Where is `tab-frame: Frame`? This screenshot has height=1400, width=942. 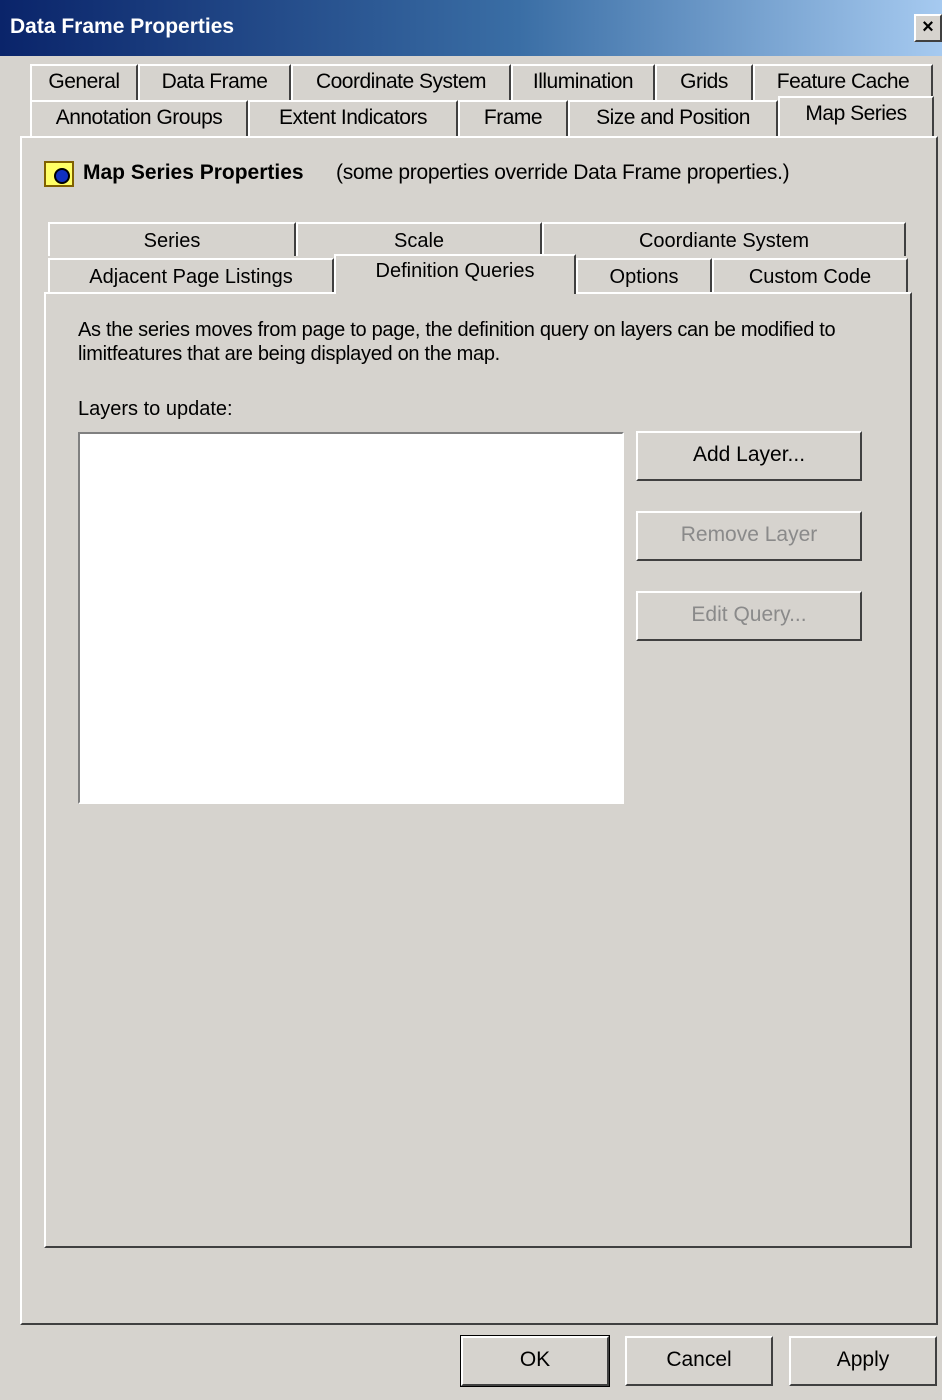
tab-frame: Frame is located at coordinates (513, 118).